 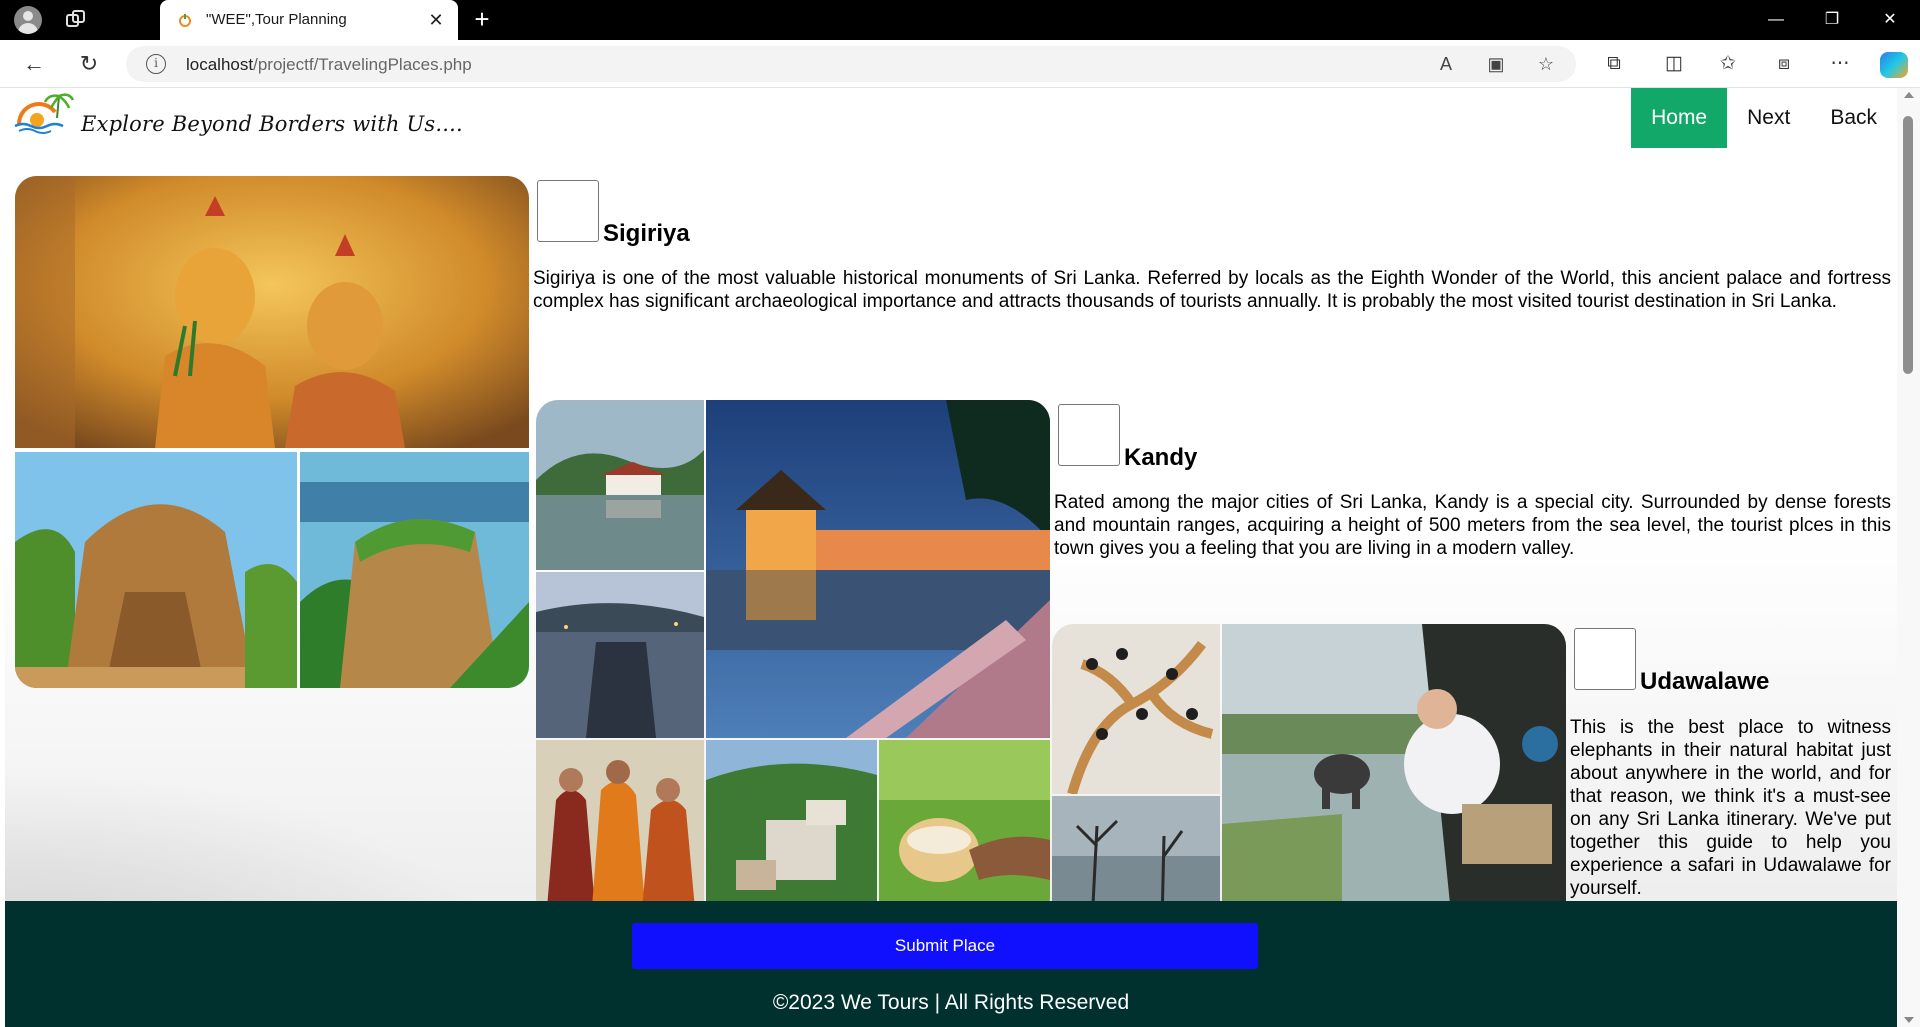 What do you see at coordinates (951, 1002) in the screenshot?
I see `copyright-text: ©2023 We Tours | All Rights Reserved` at bounding box center [951, 1002].